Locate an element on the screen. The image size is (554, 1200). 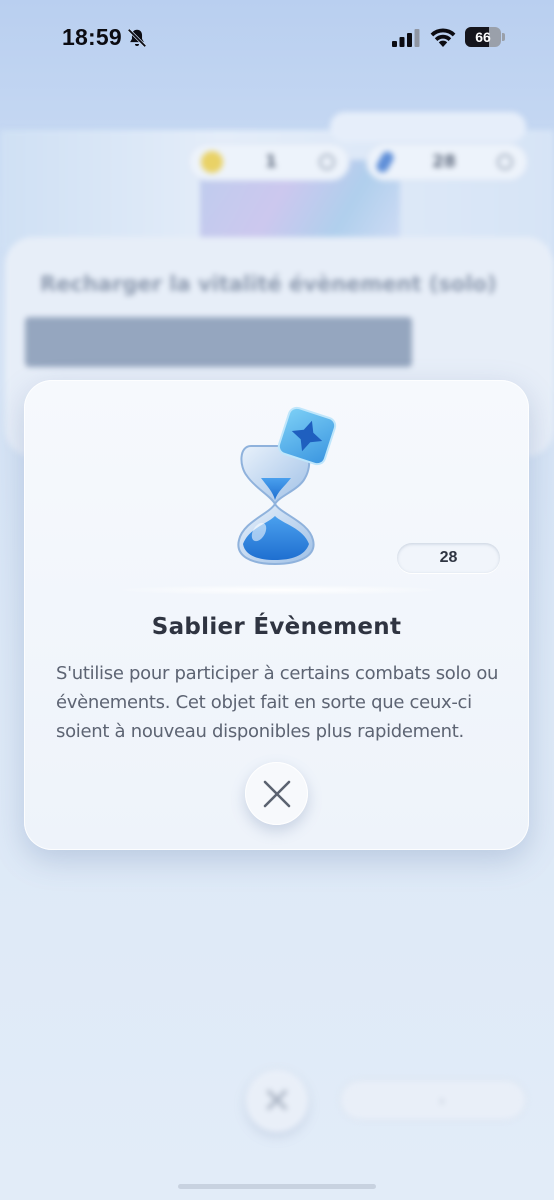
close-icon: ✕ is located at coordinates (277, 1101).